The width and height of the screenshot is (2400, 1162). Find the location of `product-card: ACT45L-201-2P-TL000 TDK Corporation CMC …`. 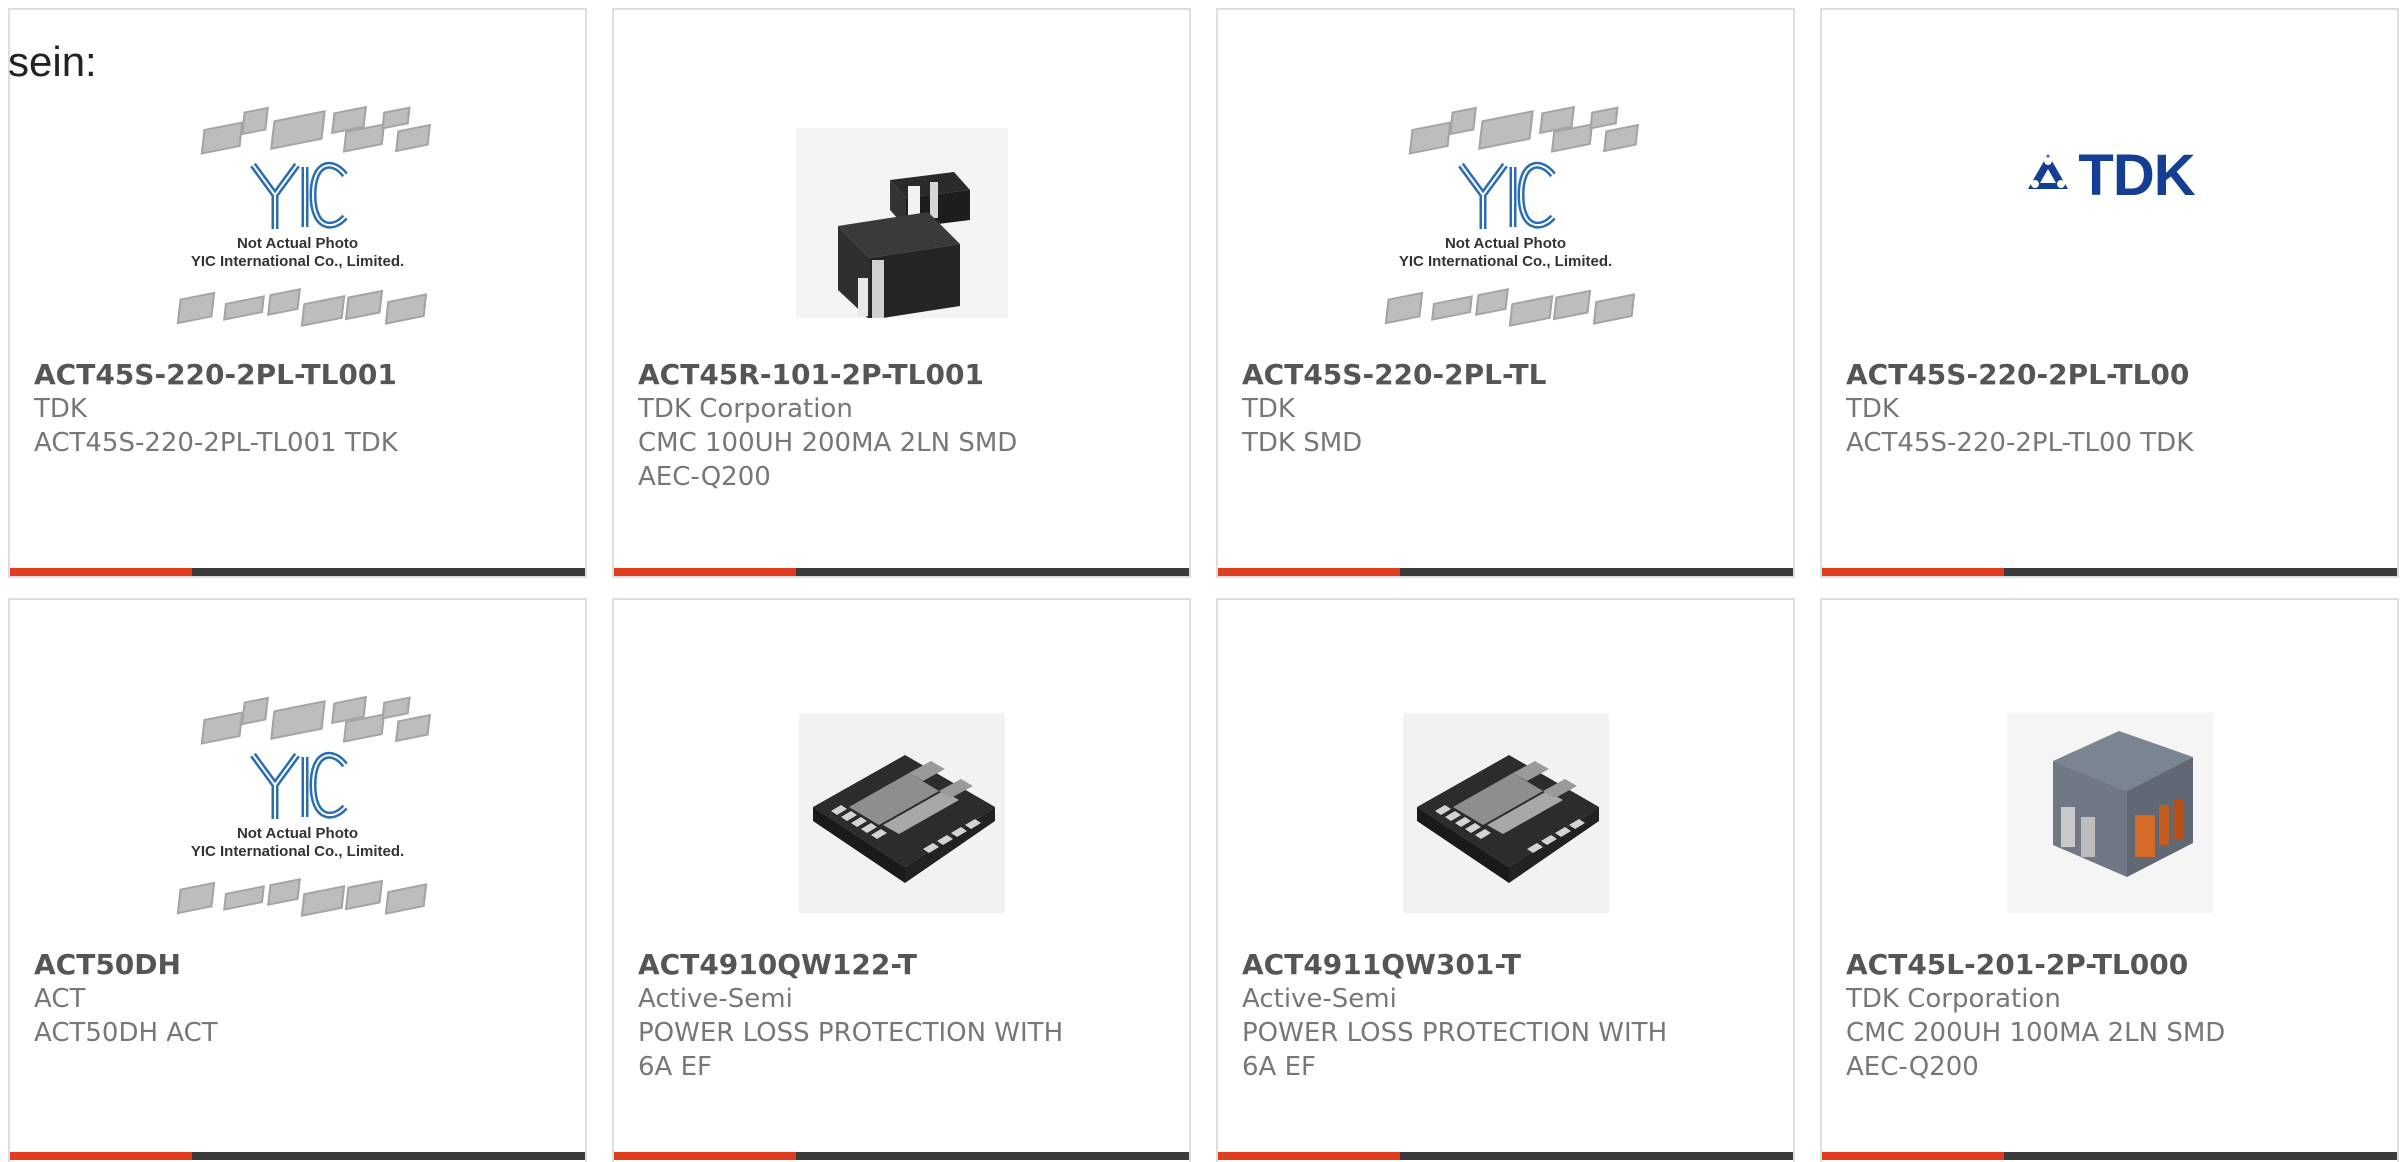

product-card: ACT45L-201-2P-TL000 TDK Corporation CMC … is located at coordinates (2109, 880).